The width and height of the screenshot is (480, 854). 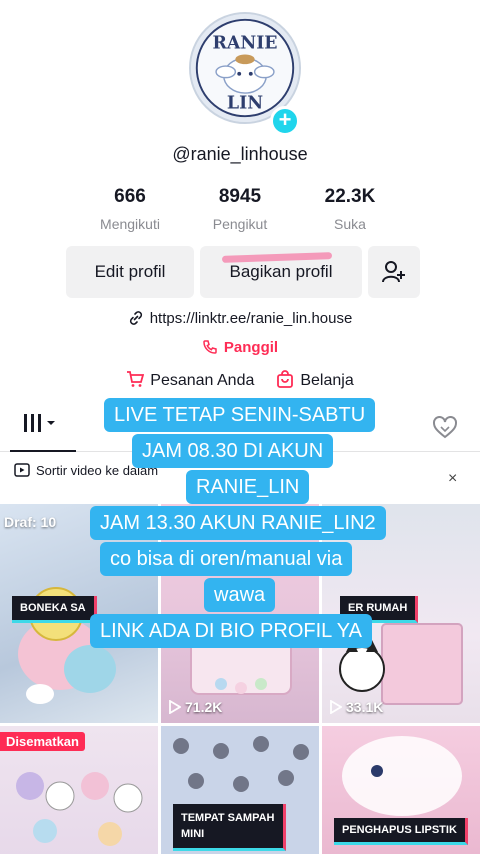 What do you see at coordinates (54, 609) in the screenshot?
I see `video-title: BONEKA SA` at bounding box center [54, 609].